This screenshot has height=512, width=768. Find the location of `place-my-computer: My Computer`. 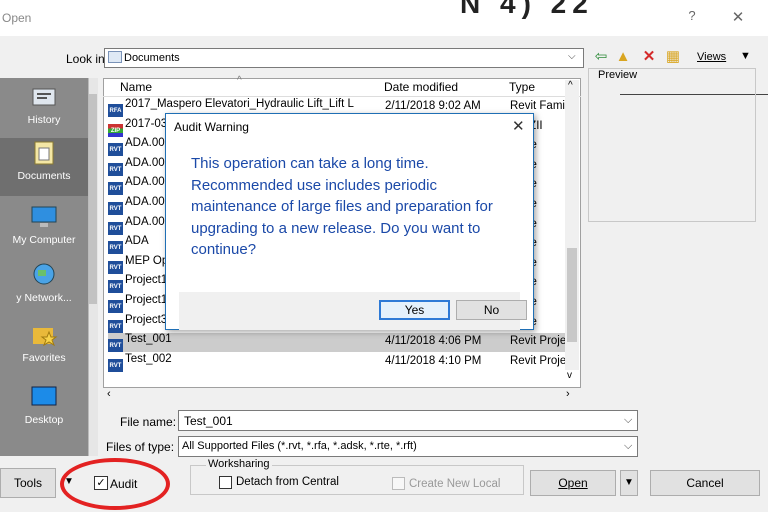

place-my-computer: My Computer is located at coordinates (44, 225).